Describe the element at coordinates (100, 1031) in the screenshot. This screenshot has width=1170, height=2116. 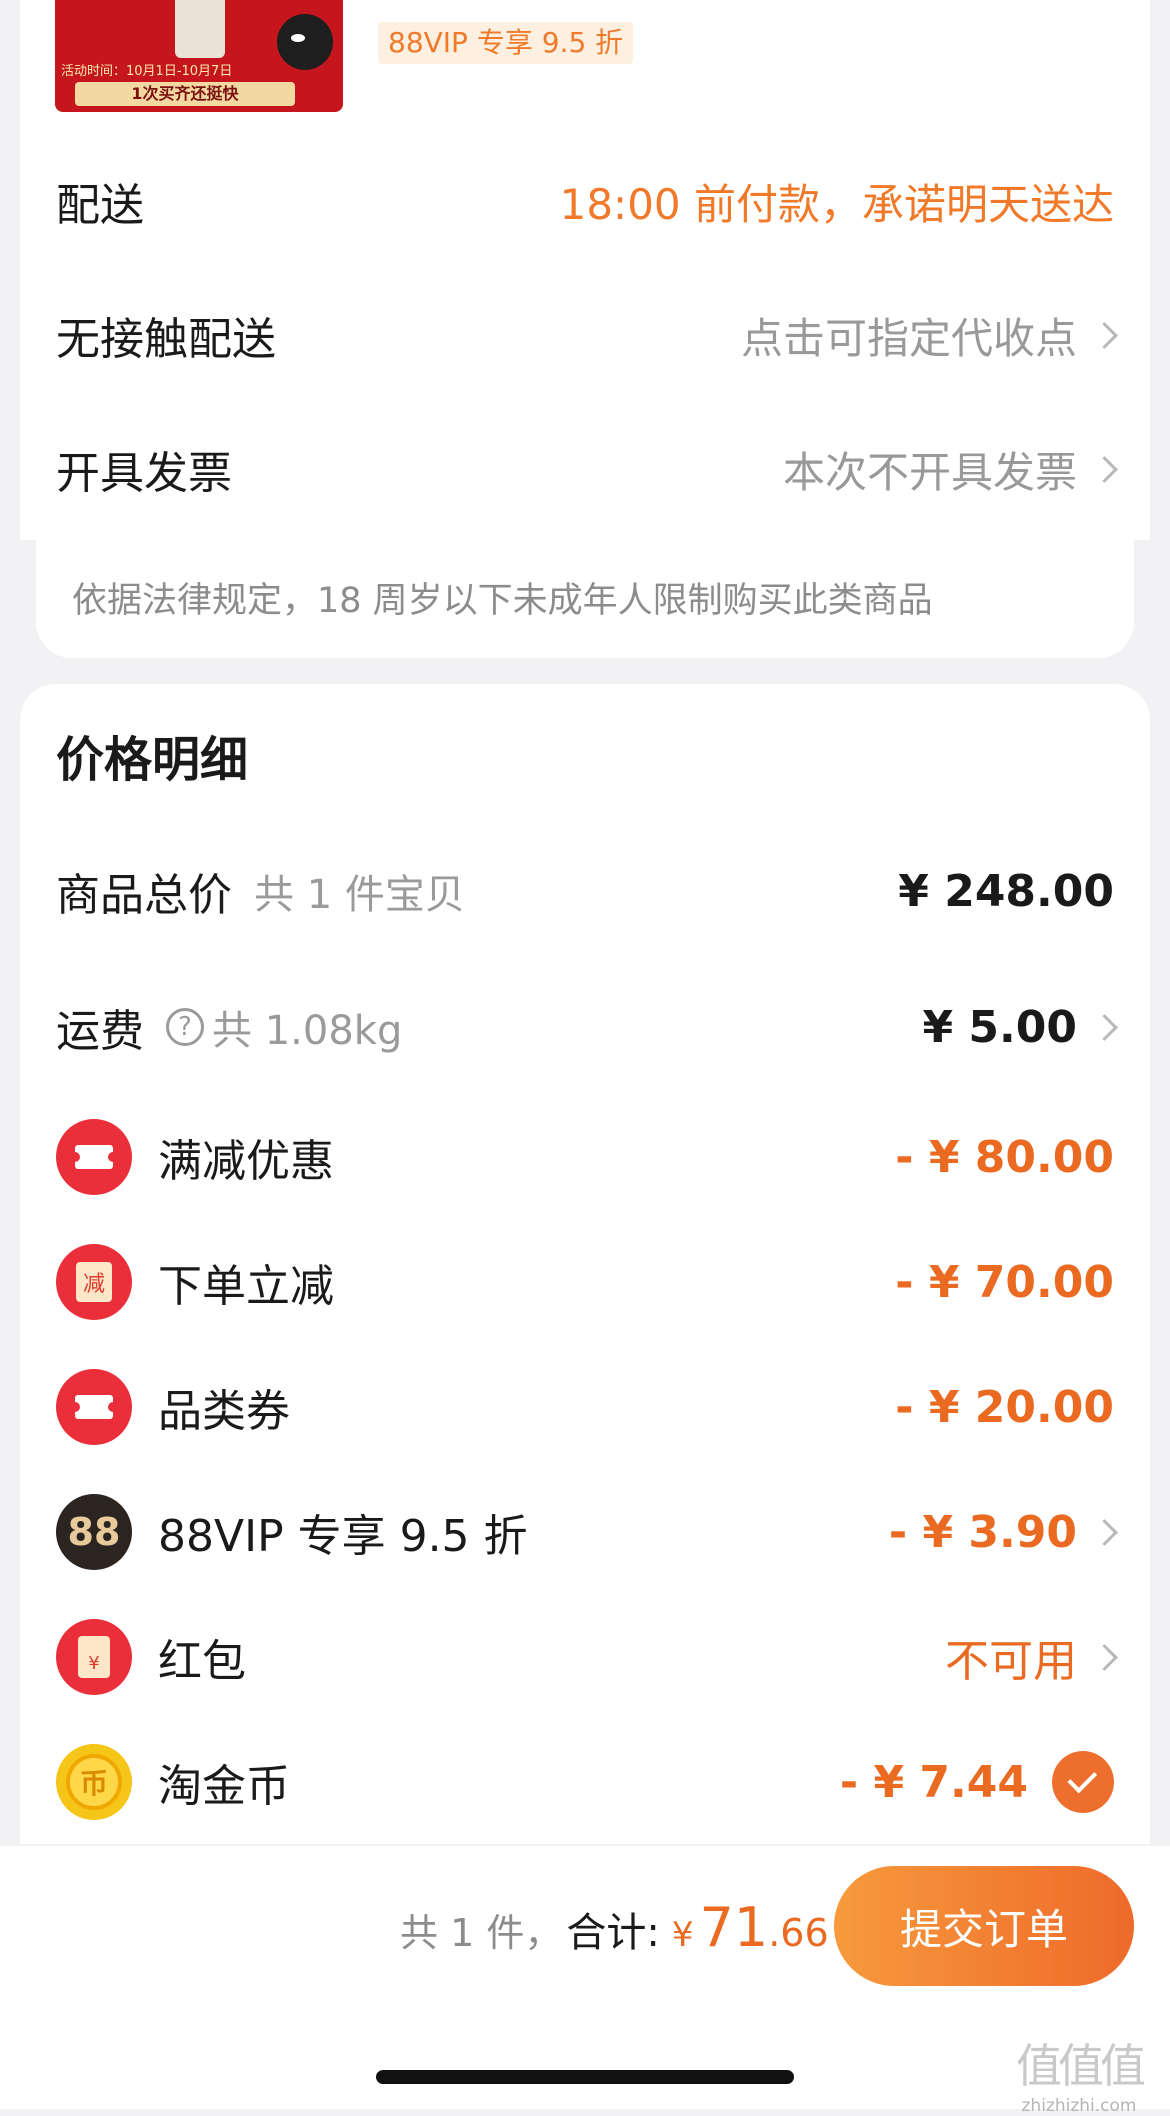
I see `shipping-label: 运费` at that location.